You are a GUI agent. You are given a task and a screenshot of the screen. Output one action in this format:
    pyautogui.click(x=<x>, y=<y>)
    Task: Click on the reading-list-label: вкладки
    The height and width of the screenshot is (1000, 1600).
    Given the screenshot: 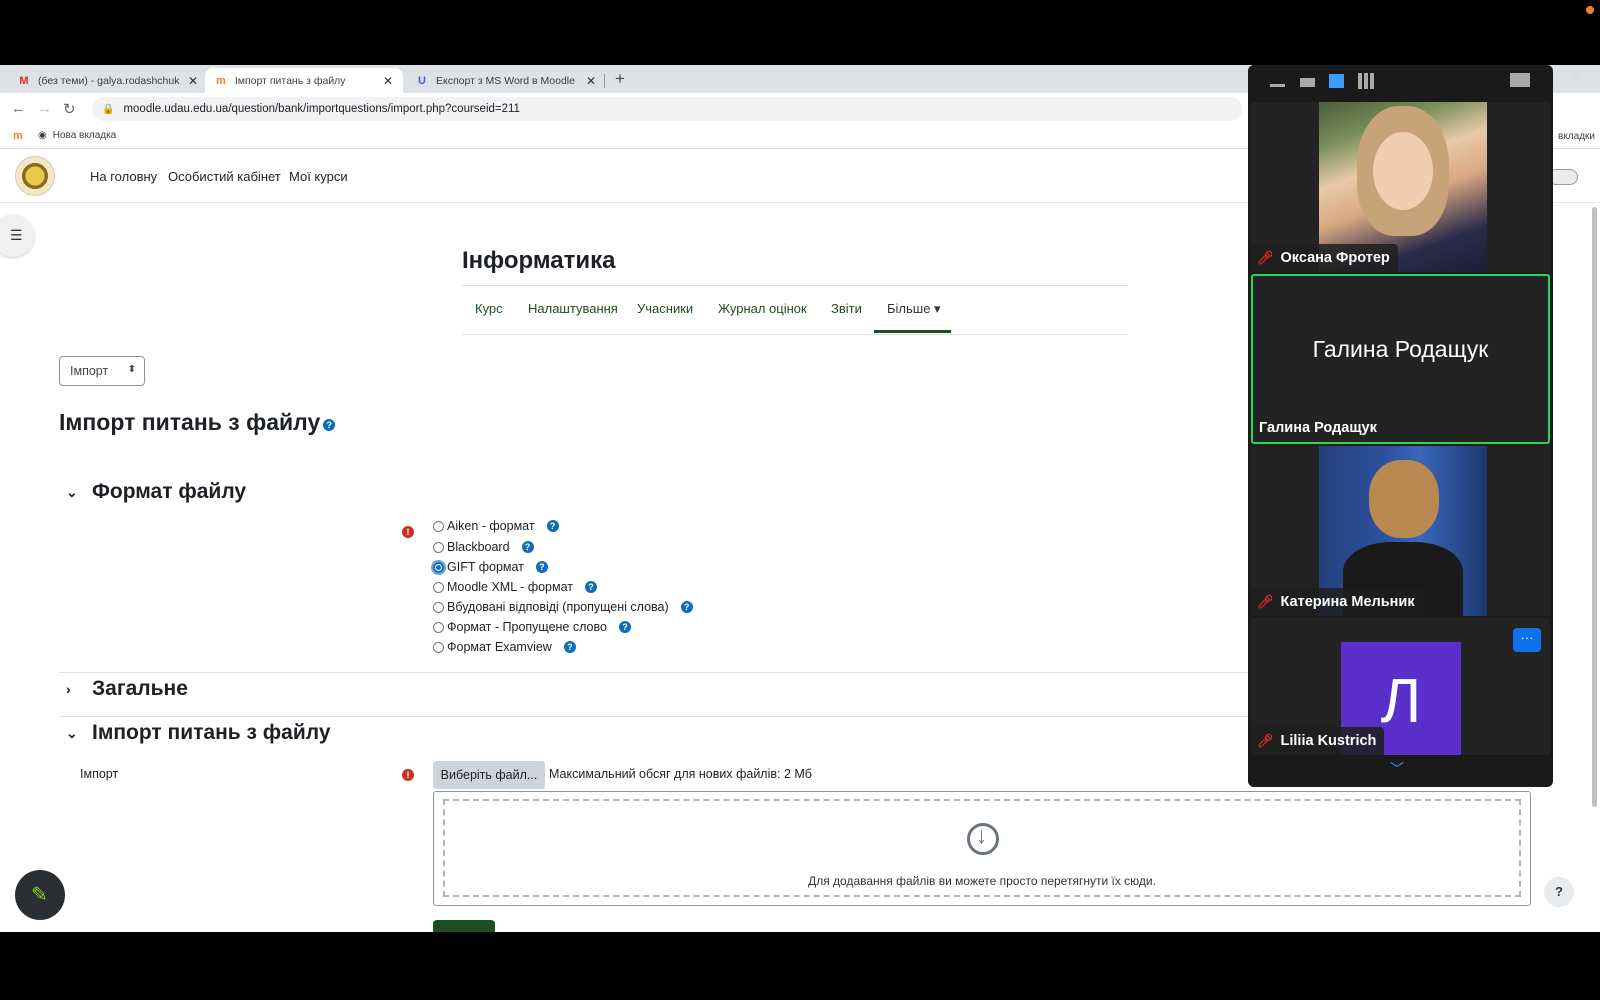 What is the action you would take?
    pyautogui.click(x=1576, y=136)
    